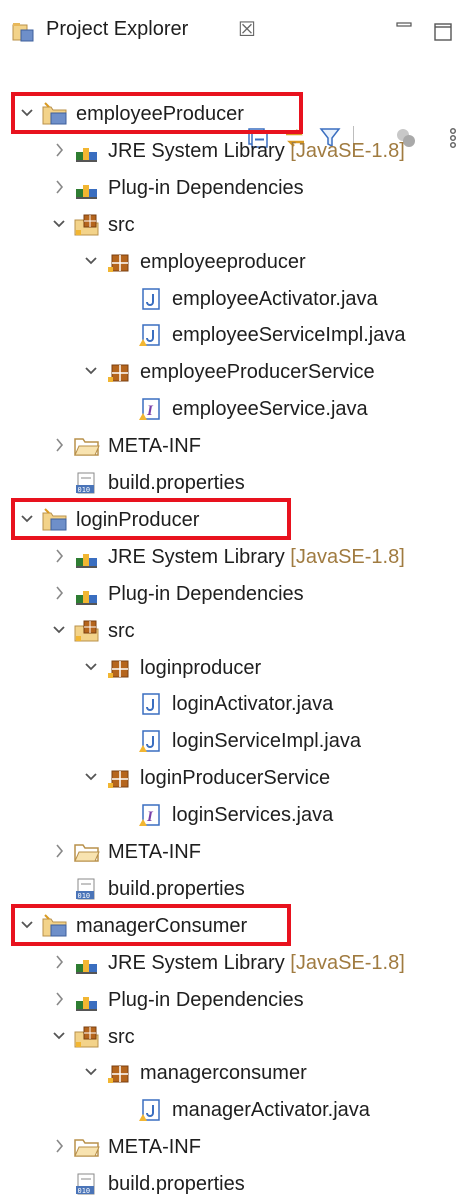  What do you see at coordinates (235, 520) in the screenshot?
I see `project-node-loginproducer: loginProducer` at bounding box center [235, 520].